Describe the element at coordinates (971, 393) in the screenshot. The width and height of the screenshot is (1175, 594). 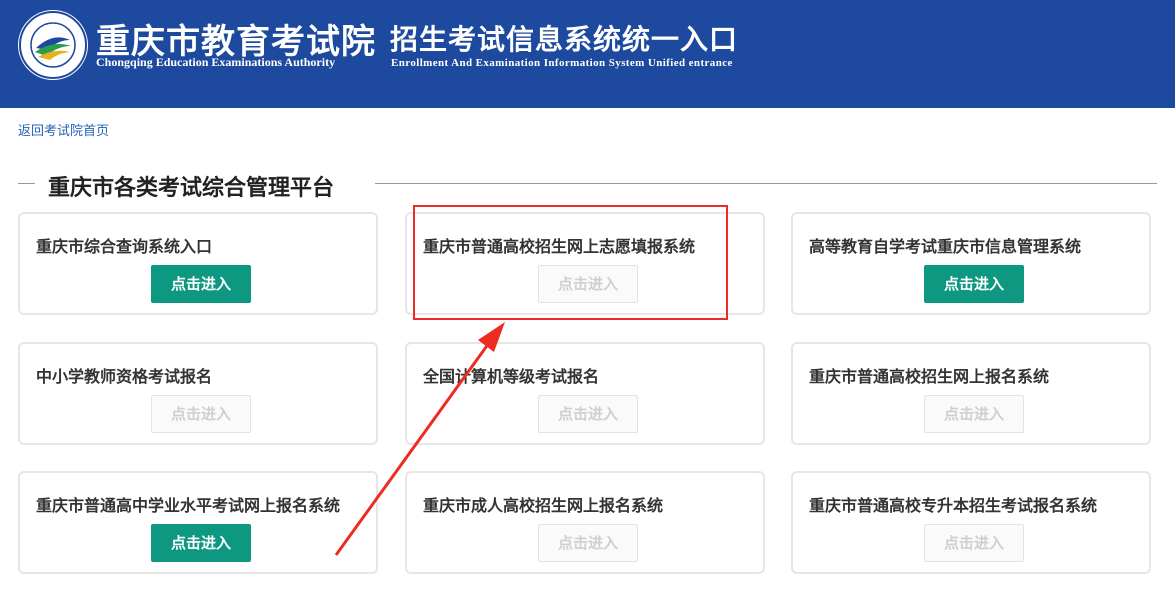
I see `card-college-online-registration: 重庆市普通高校招生网上报名系统 点击进入` at that location.